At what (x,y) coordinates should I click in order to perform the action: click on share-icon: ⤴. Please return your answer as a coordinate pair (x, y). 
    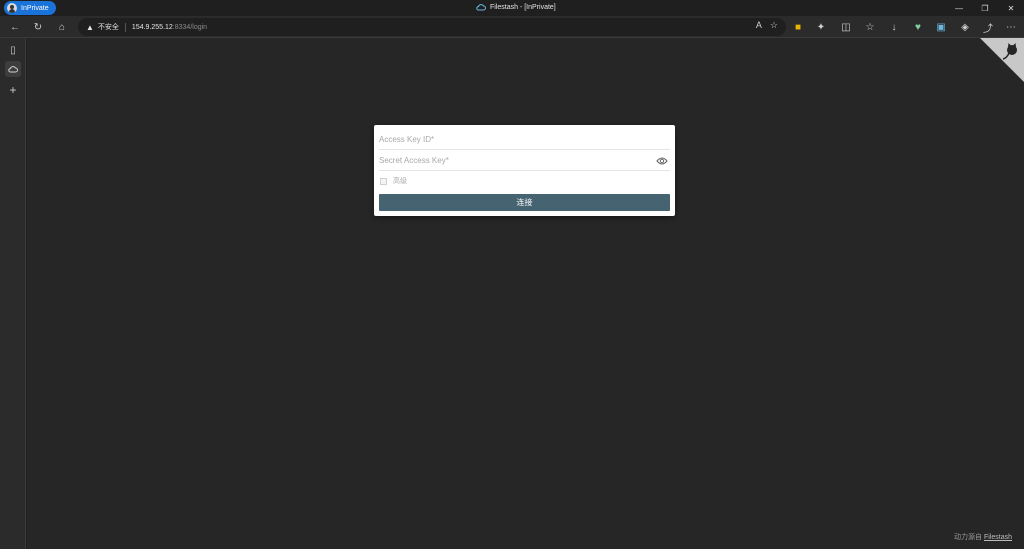
    Looking at the image, I should click on (988, 27).